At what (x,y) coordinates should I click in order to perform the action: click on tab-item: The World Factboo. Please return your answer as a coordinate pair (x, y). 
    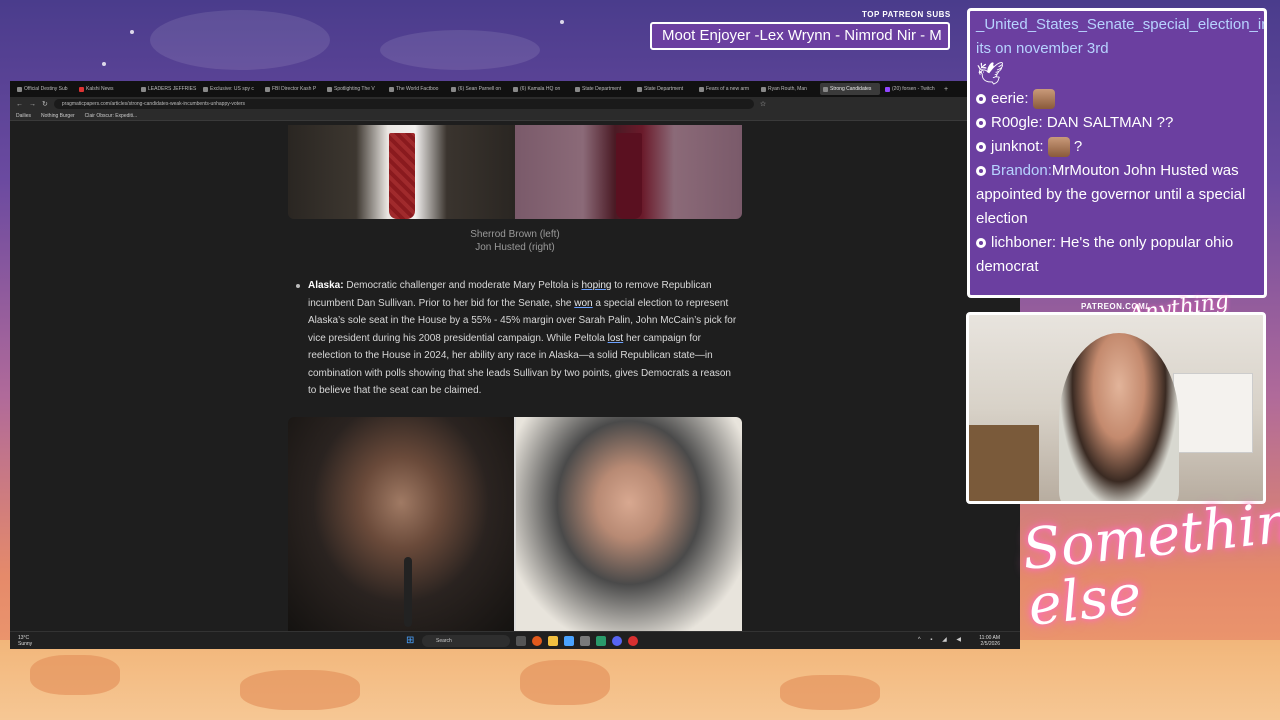
    Looking at the image, I should click on (416, 89).